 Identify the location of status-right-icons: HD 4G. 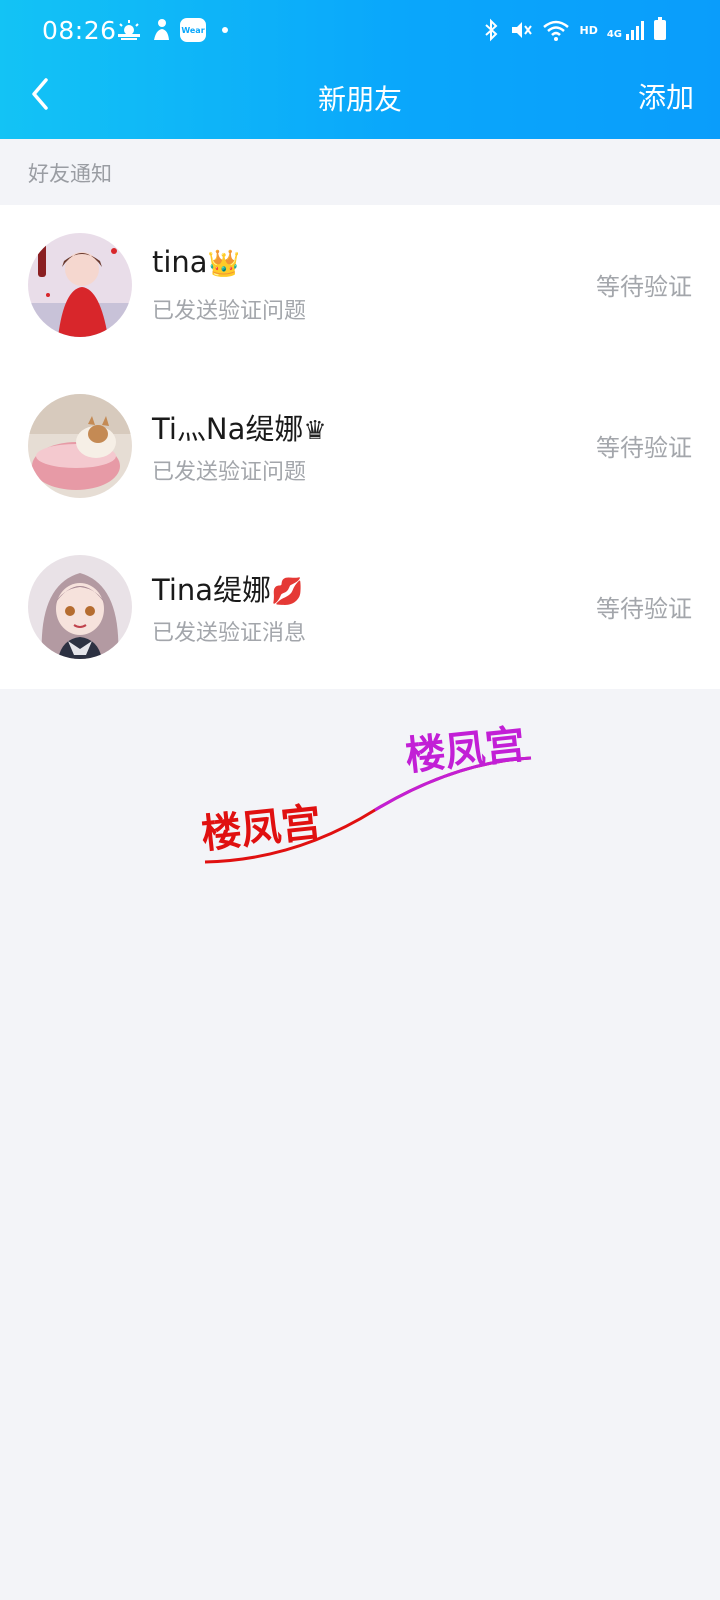
(574, 29).